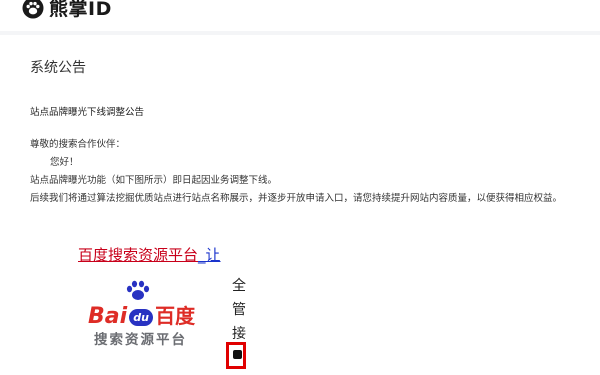 The height and width of the screenshot is (375, 600). What do you see at coordinates (300, 14) in the screenshot?
I see `top-bar: 熊掌ID` at bounding box center [300, 14].